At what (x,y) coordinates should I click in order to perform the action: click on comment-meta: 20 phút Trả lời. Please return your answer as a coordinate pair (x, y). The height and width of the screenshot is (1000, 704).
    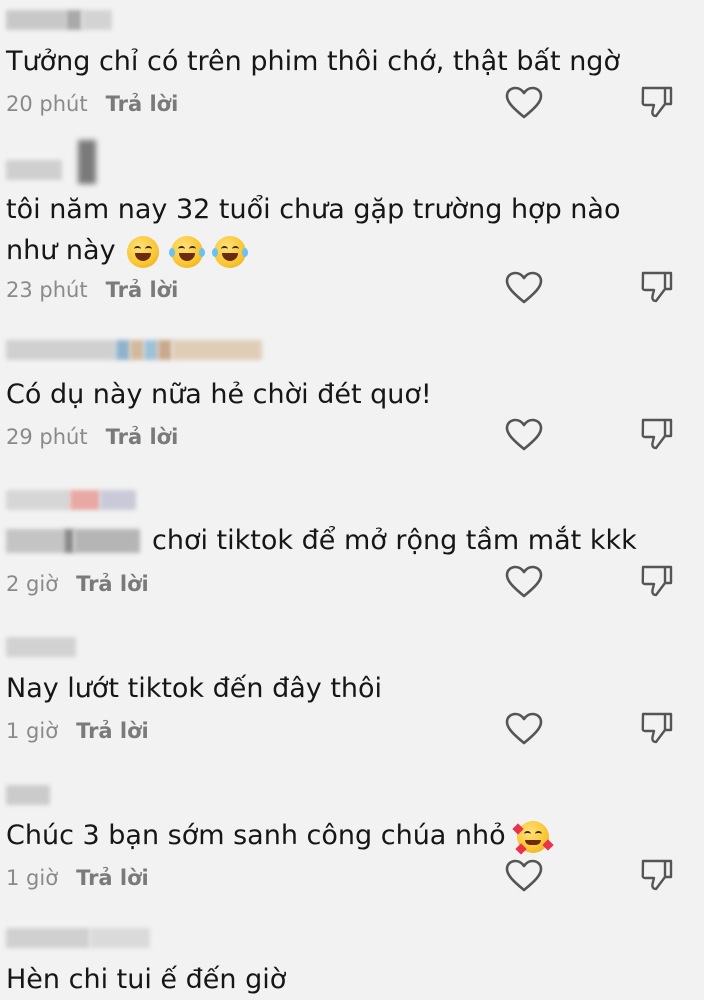
    Looking at the image, I should click on (92, 104).